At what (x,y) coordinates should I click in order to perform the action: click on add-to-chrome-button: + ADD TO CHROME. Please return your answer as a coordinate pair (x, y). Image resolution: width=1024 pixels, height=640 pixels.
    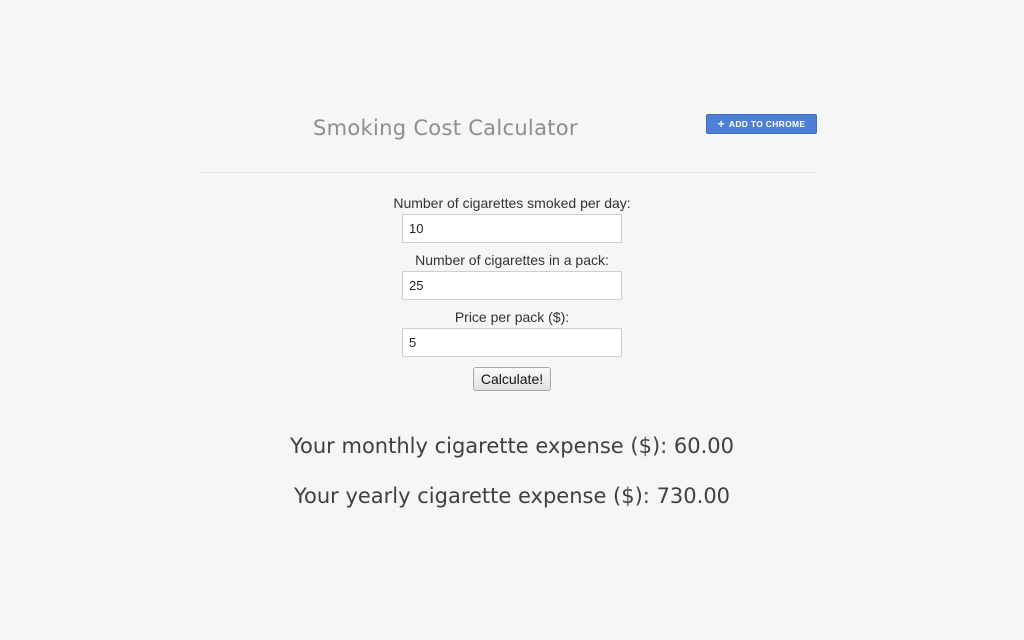
    Looking at the image, I should click on (761, 124).